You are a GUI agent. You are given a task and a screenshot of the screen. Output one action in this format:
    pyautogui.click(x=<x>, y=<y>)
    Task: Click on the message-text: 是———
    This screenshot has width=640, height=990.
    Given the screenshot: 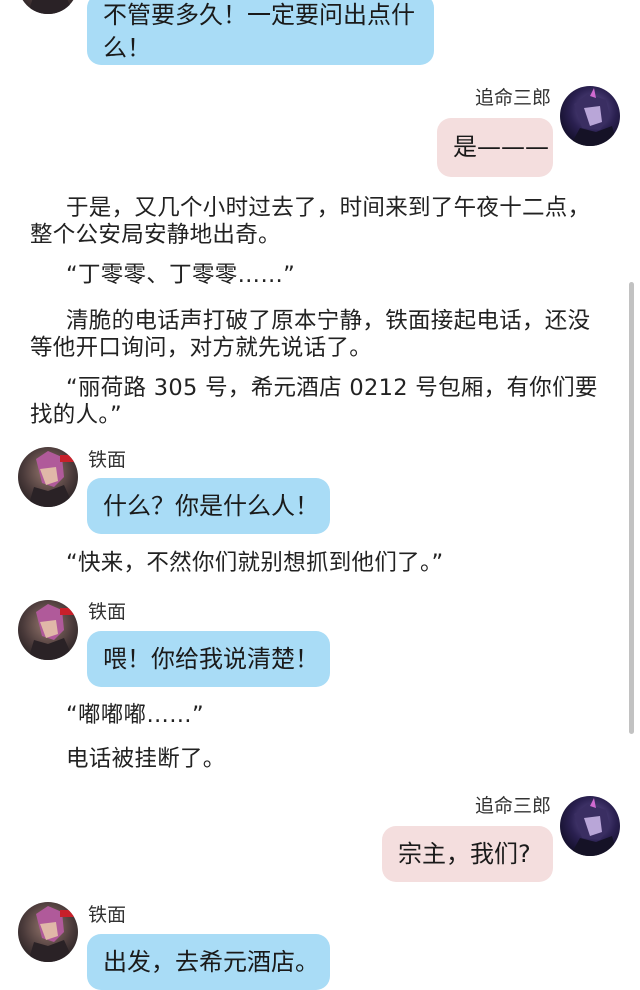 What is the action you would take?
    pyautogui.click(x=501, y=147)
    